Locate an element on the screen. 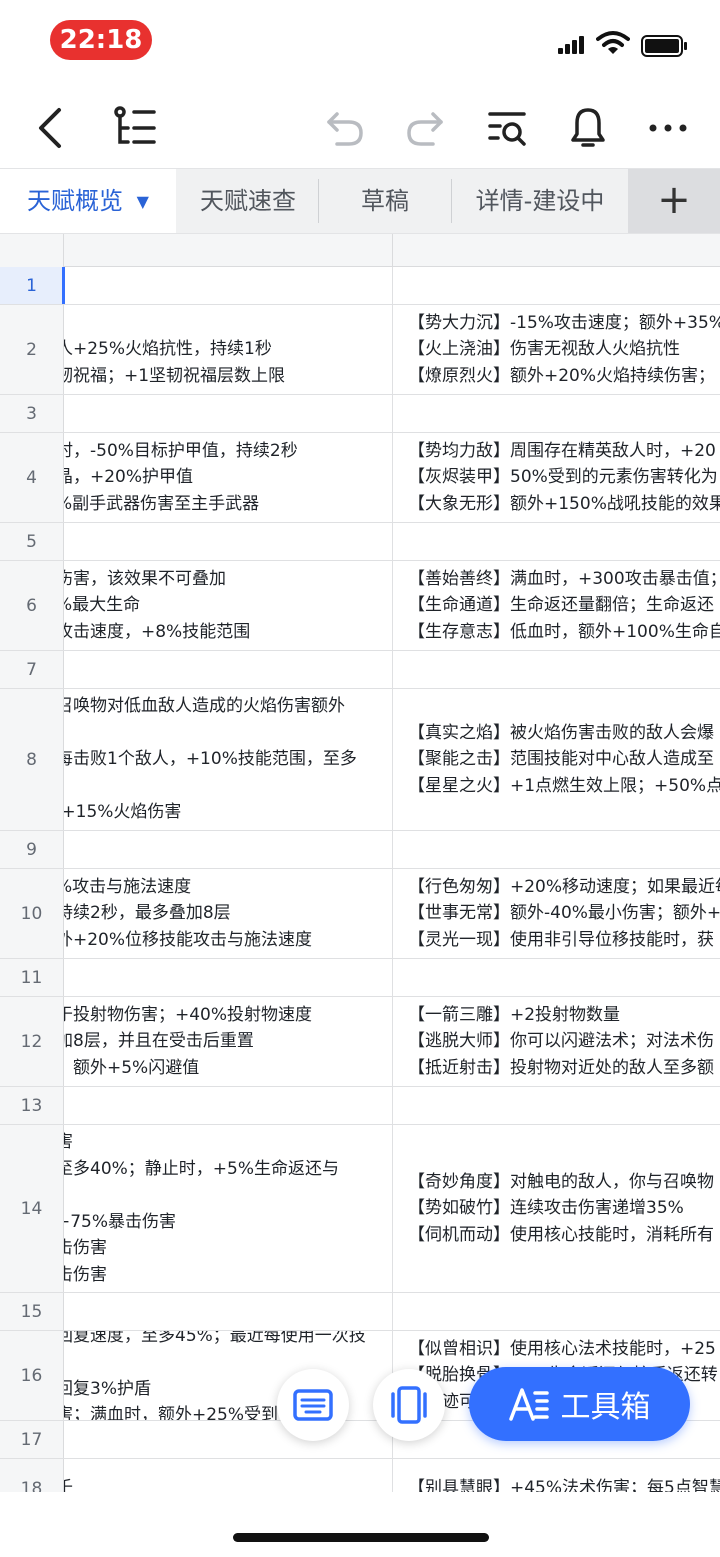 The width and height of the screenshot is (720, 1557). add-sheet-button: + is located at coordinates (674, 201).